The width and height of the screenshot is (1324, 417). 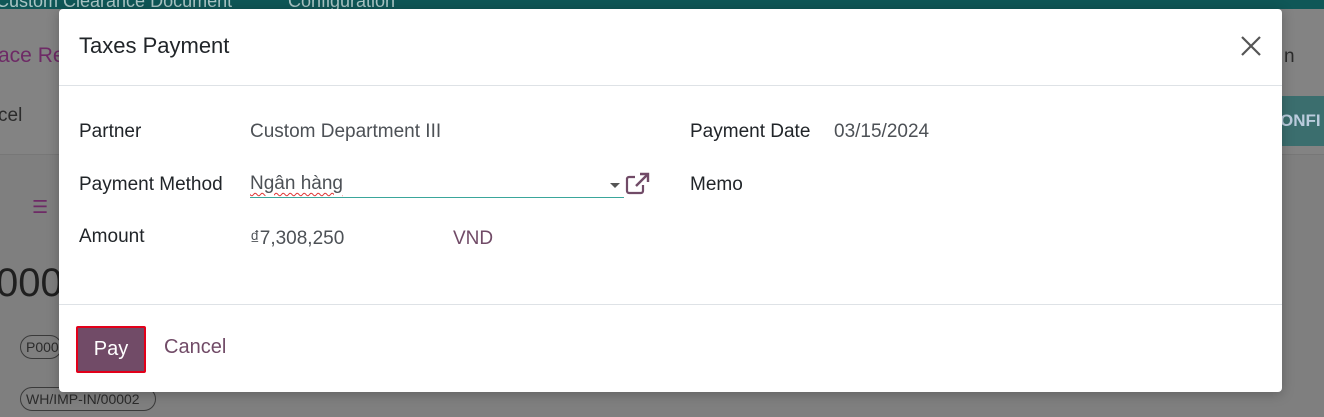 What do you see at coordinates (195, 347) in the screenshot?
I see `cancel-button: Cancel` at bounding box center [195, 347].